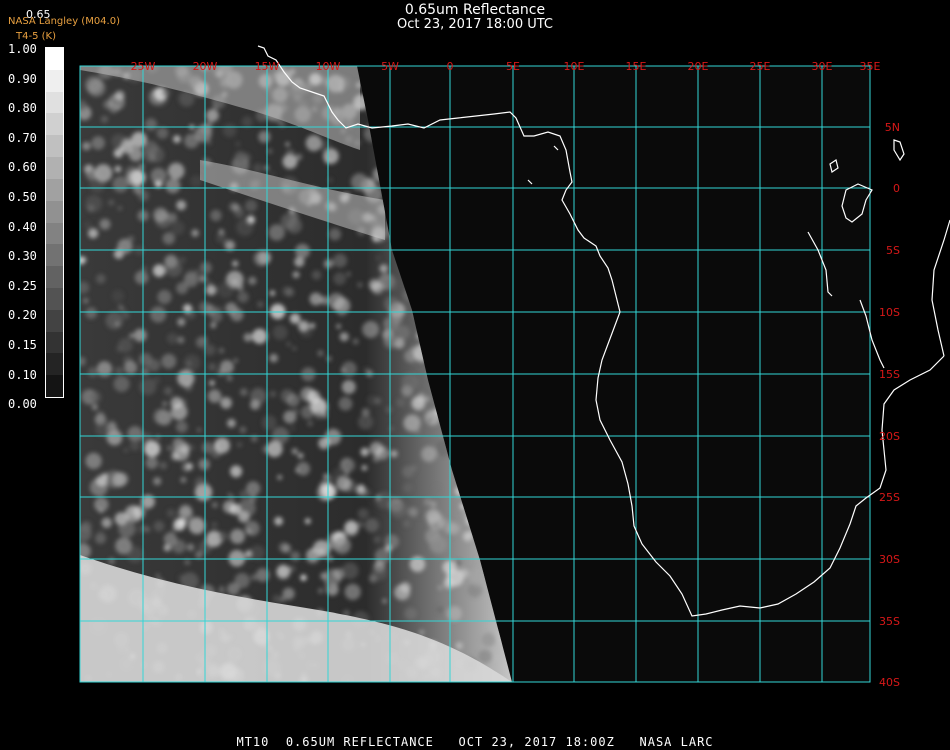 Image resolution: width=950 pixels, height=750 pixels. I want to click on longitude-label: 5E, so click(513, 66).